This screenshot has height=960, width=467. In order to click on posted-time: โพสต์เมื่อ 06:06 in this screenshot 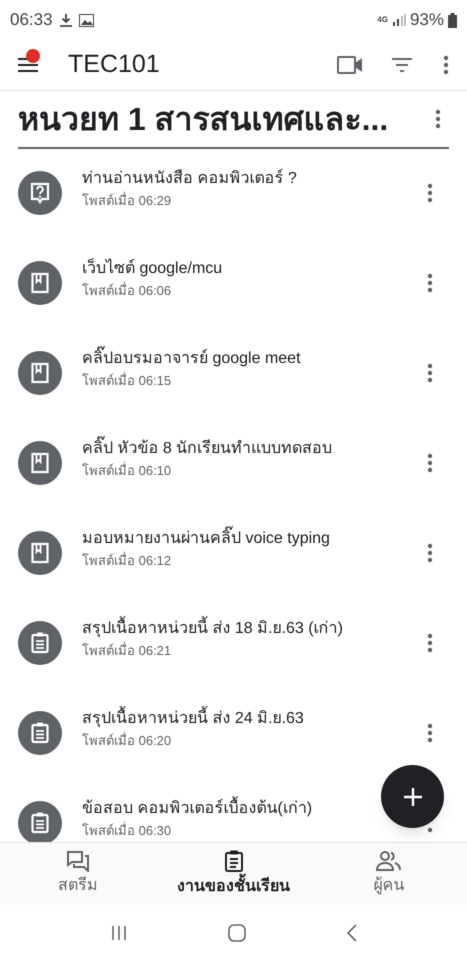, I will do `click(127, 290)`.